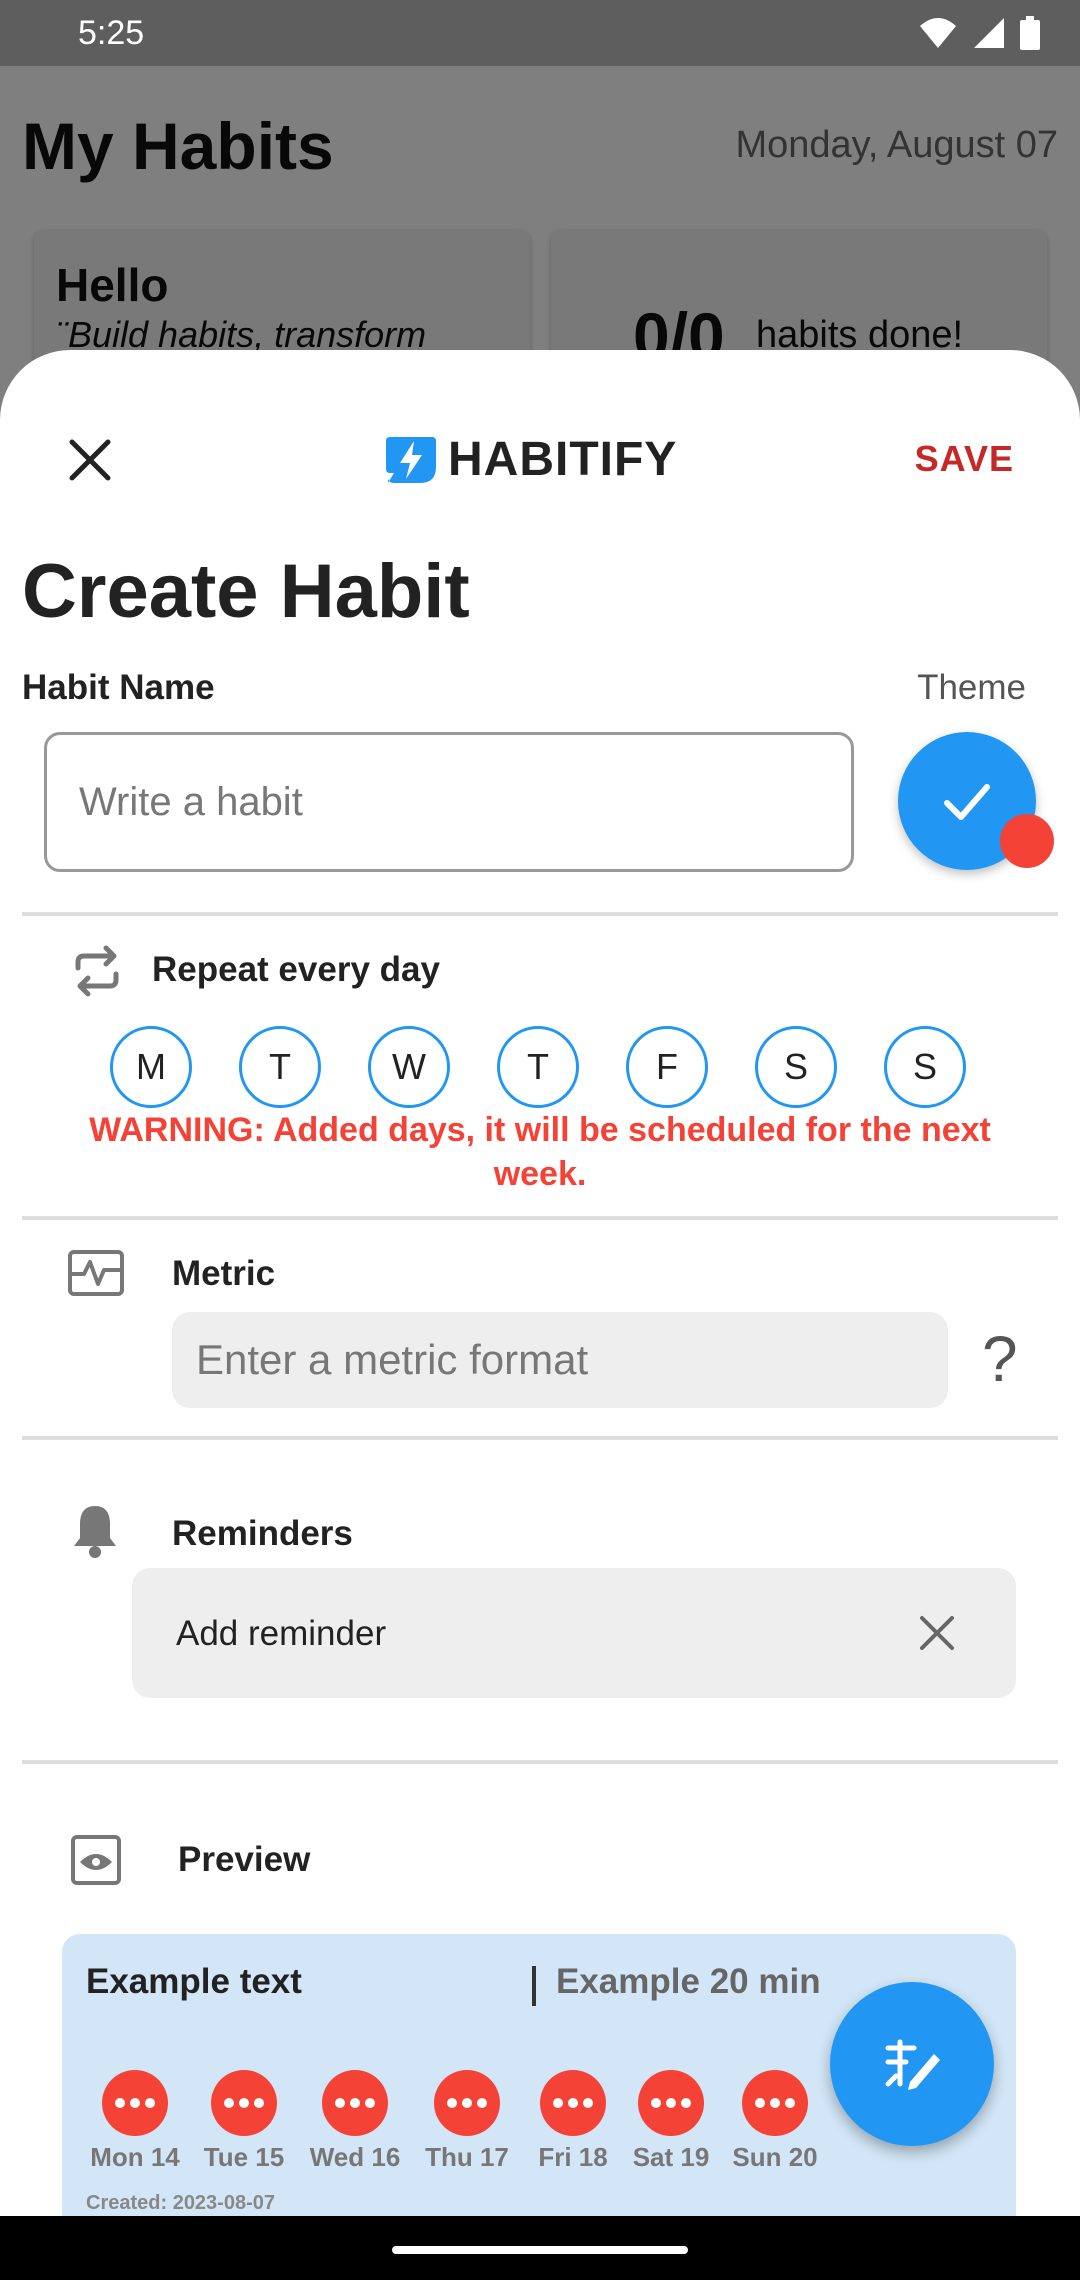 The width and height of the screenshot is (1080, 2280). I want to click on metric-icon, so click(96, 1273).